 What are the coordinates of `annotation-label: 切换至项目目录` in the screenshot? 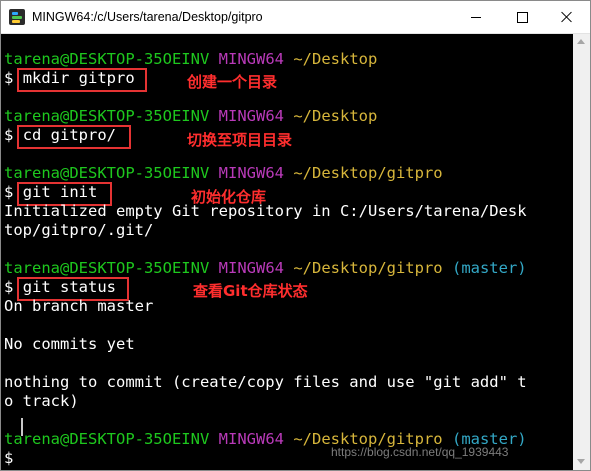 It's located at (240, 140).